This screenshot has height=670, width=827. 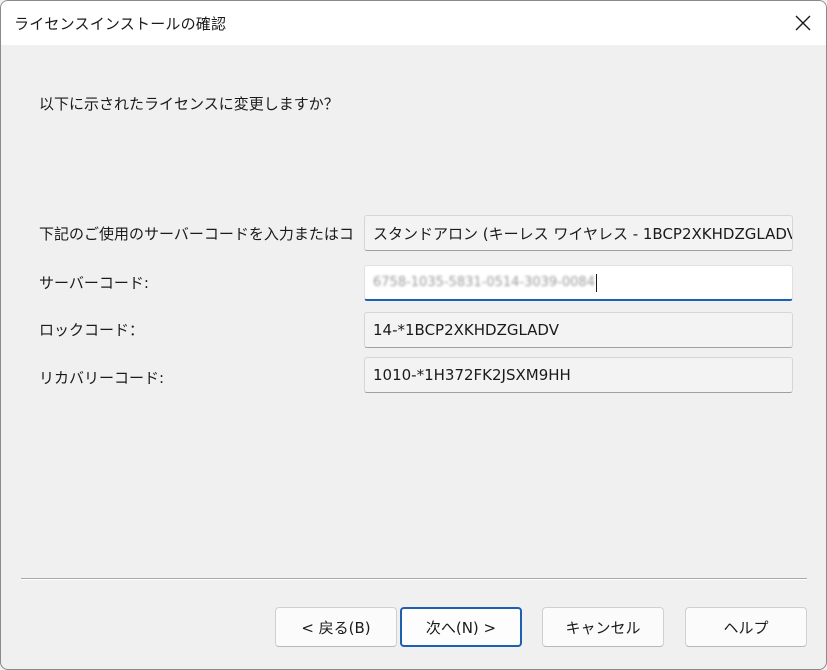 I want to click on back-button: < 戻る(B), so click(x=336, y=627).